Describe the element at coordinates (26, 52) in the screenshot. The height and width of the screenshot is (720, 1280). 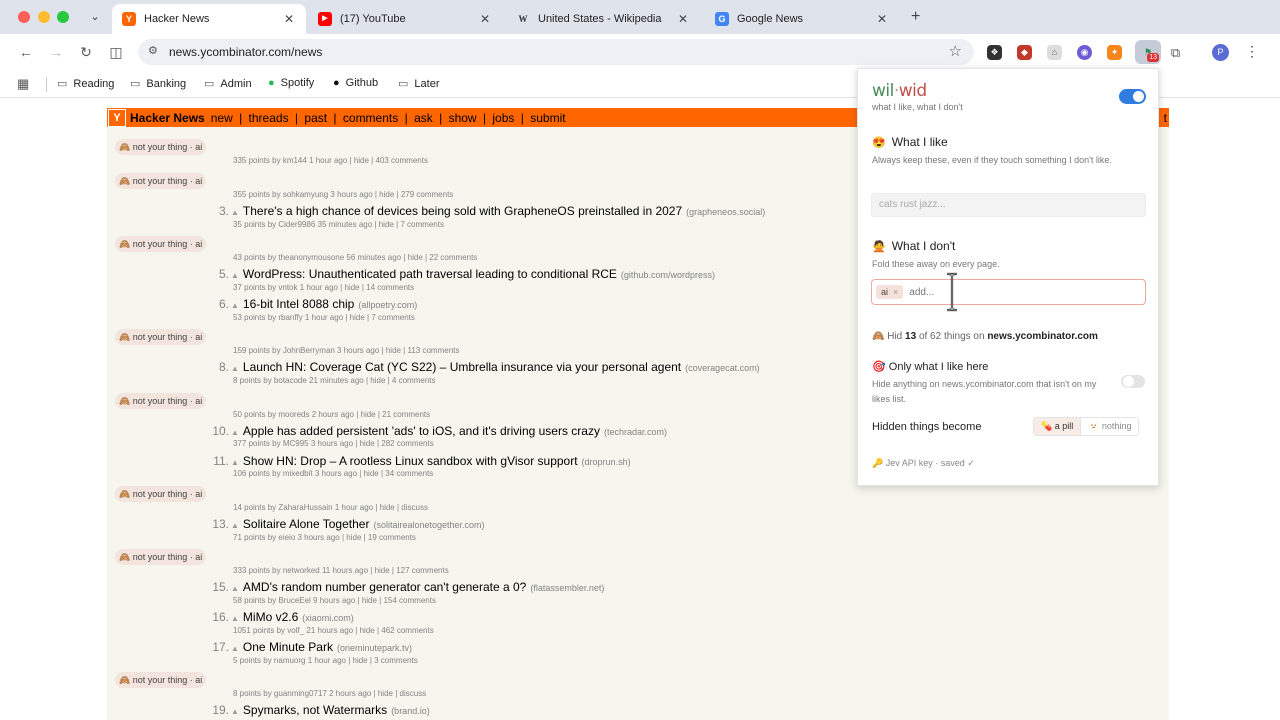
I see `back-arrow-icon: ←` at that location.